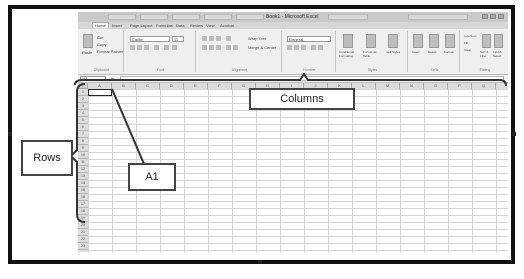 The height and width of the screenshot is (279, 524). What do you see at coordinates (47, 158) in the screenshot?
I see `rows-callout: Rows` at bounding box center [47, 158].